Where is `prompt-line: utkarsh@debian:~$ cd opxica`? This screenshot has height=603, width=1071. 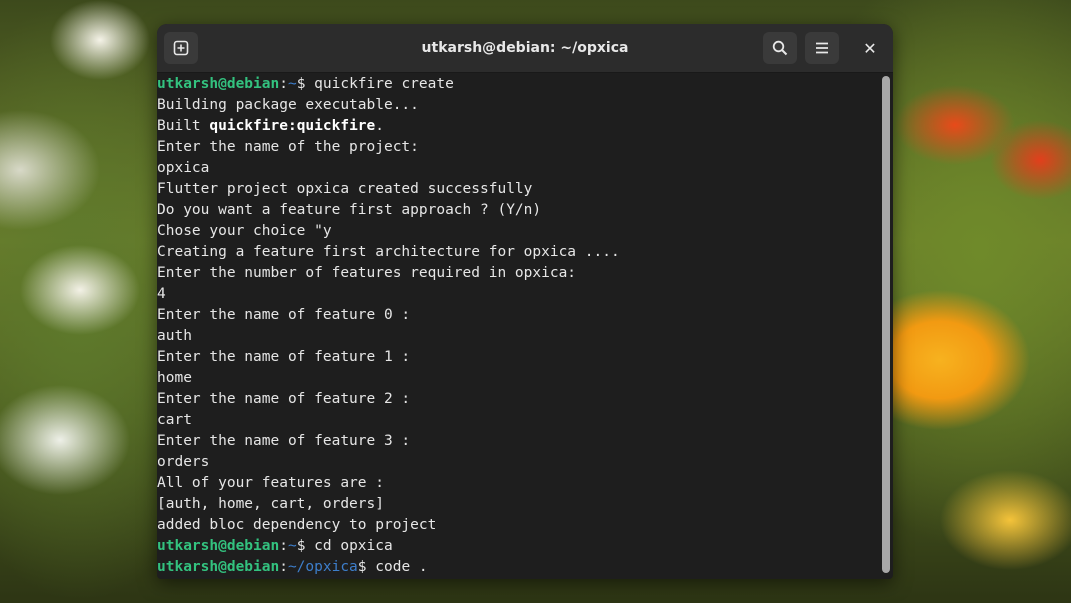 prompt-line: utkarsh@debian:~$ cd opxica is located at coordinates (518, 546).